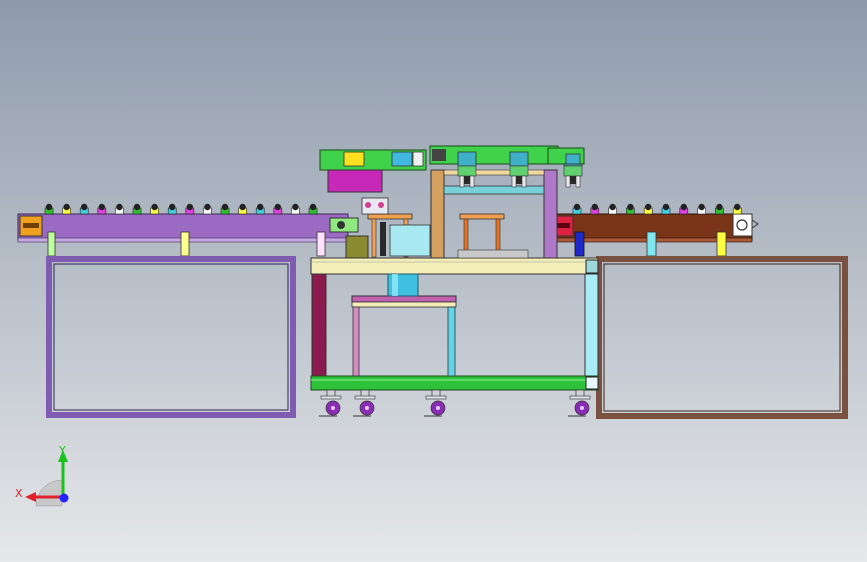 Image resolution: width=867 pixels, height=562 pixels. What do you see at coordinates (579, 244) in the screenshot?
I see `right-sensor` at bounding box center [579, 244].